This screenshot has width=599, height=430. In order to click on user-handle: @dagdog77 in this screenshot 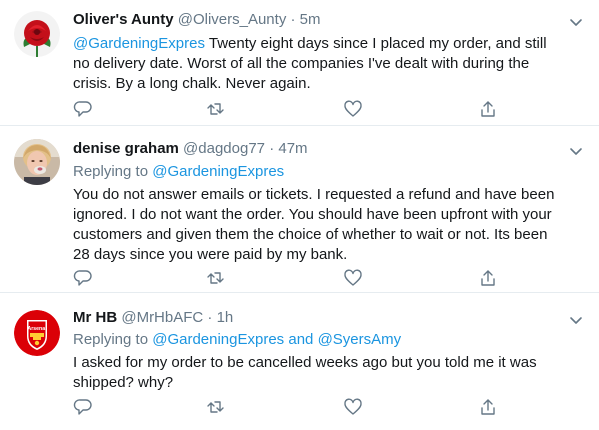, I will do `click(224, 148)`.